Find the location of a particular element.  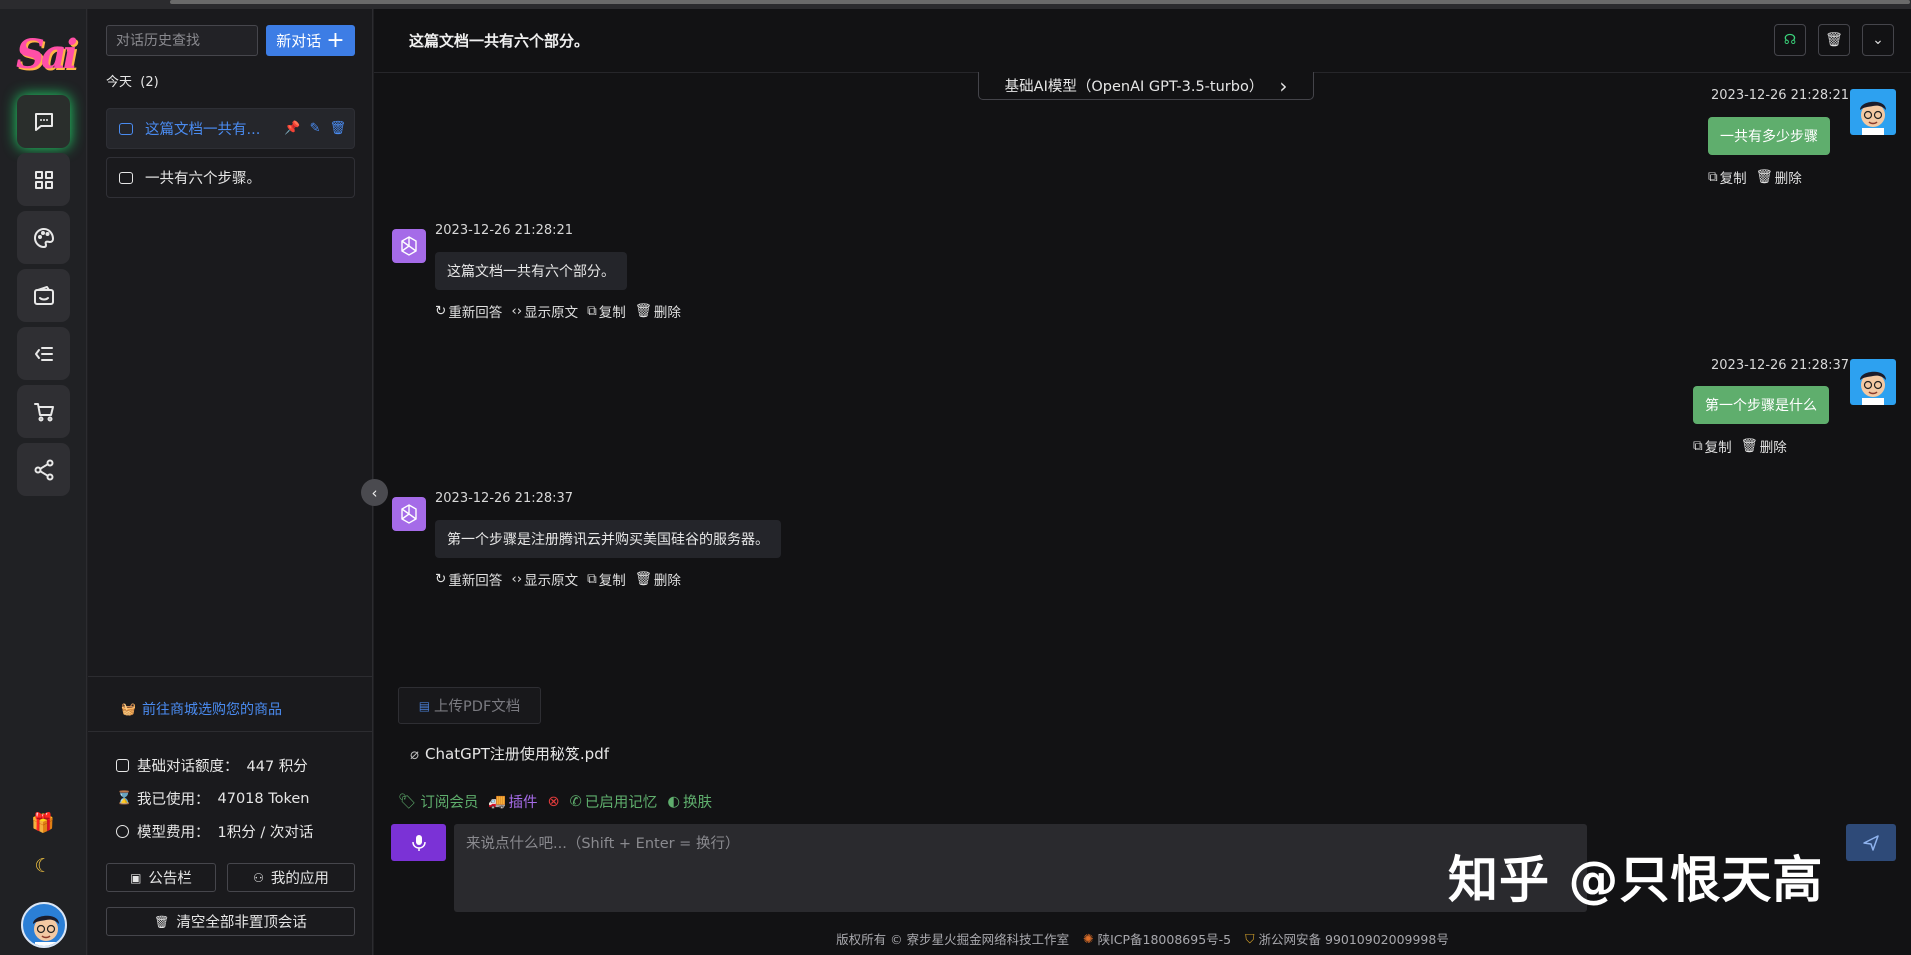

memory-label: 已启用记忆 is located at coordinates (621, 803).